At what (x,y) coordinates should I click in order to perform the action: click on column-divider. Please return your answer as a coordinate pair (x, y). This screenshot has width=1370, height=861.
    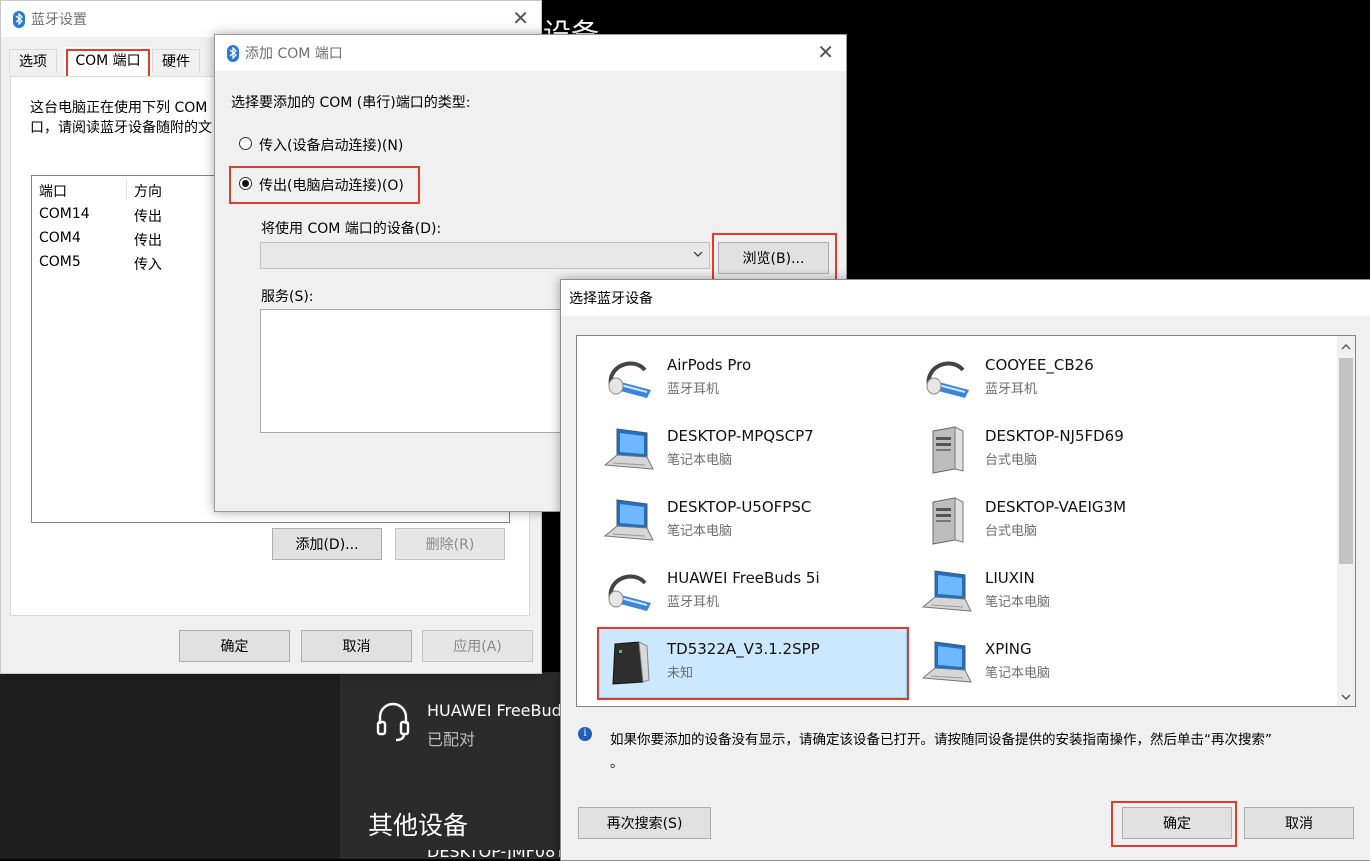
    Looking at the image, I should click on (126, 189).